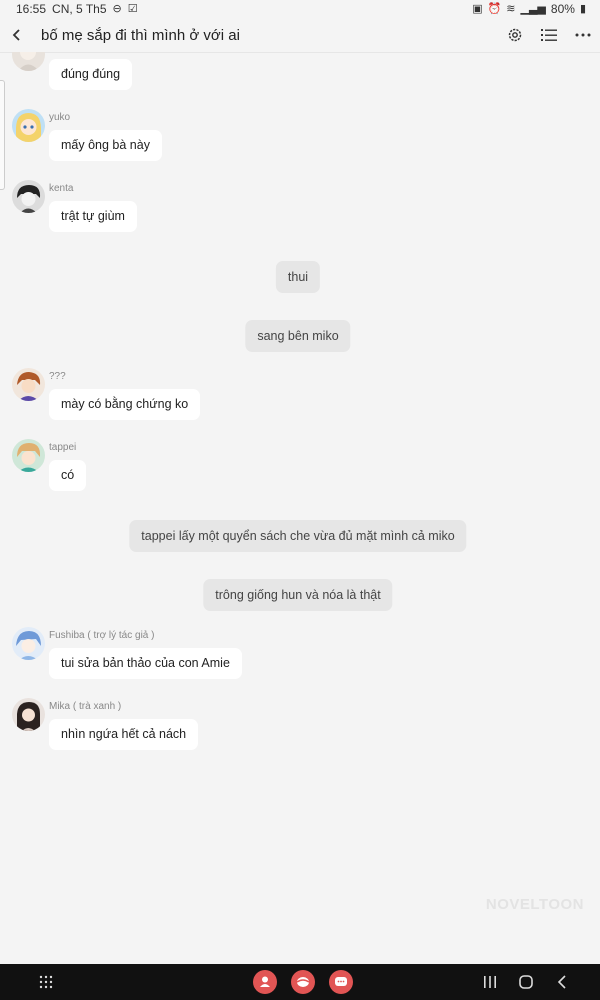 This screenshot has height=1000, width=600. Describe the element at coordinates (562, 9) in the screenshot. I see `battery-level: 80%` at that location.